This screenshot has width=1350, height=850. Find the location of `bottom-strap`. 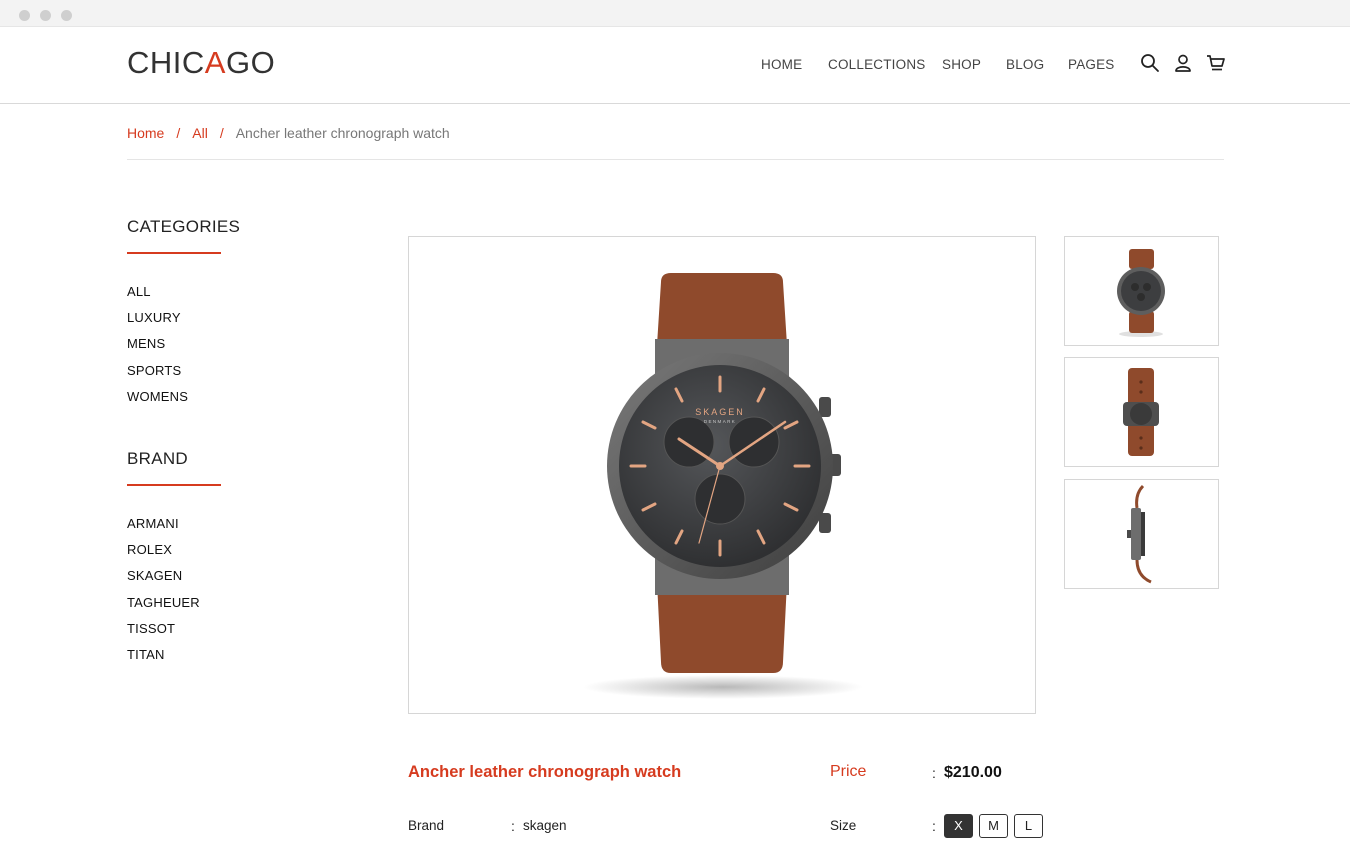

bottom-strap is located at coordinates (722, 627).